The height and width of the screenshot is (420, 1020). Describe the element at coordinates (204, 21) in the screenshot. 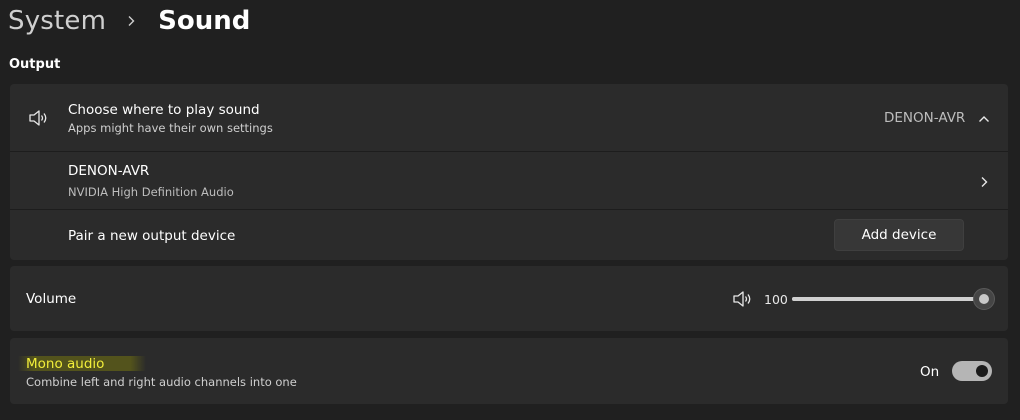

I see `page-title: Sound` at that location.